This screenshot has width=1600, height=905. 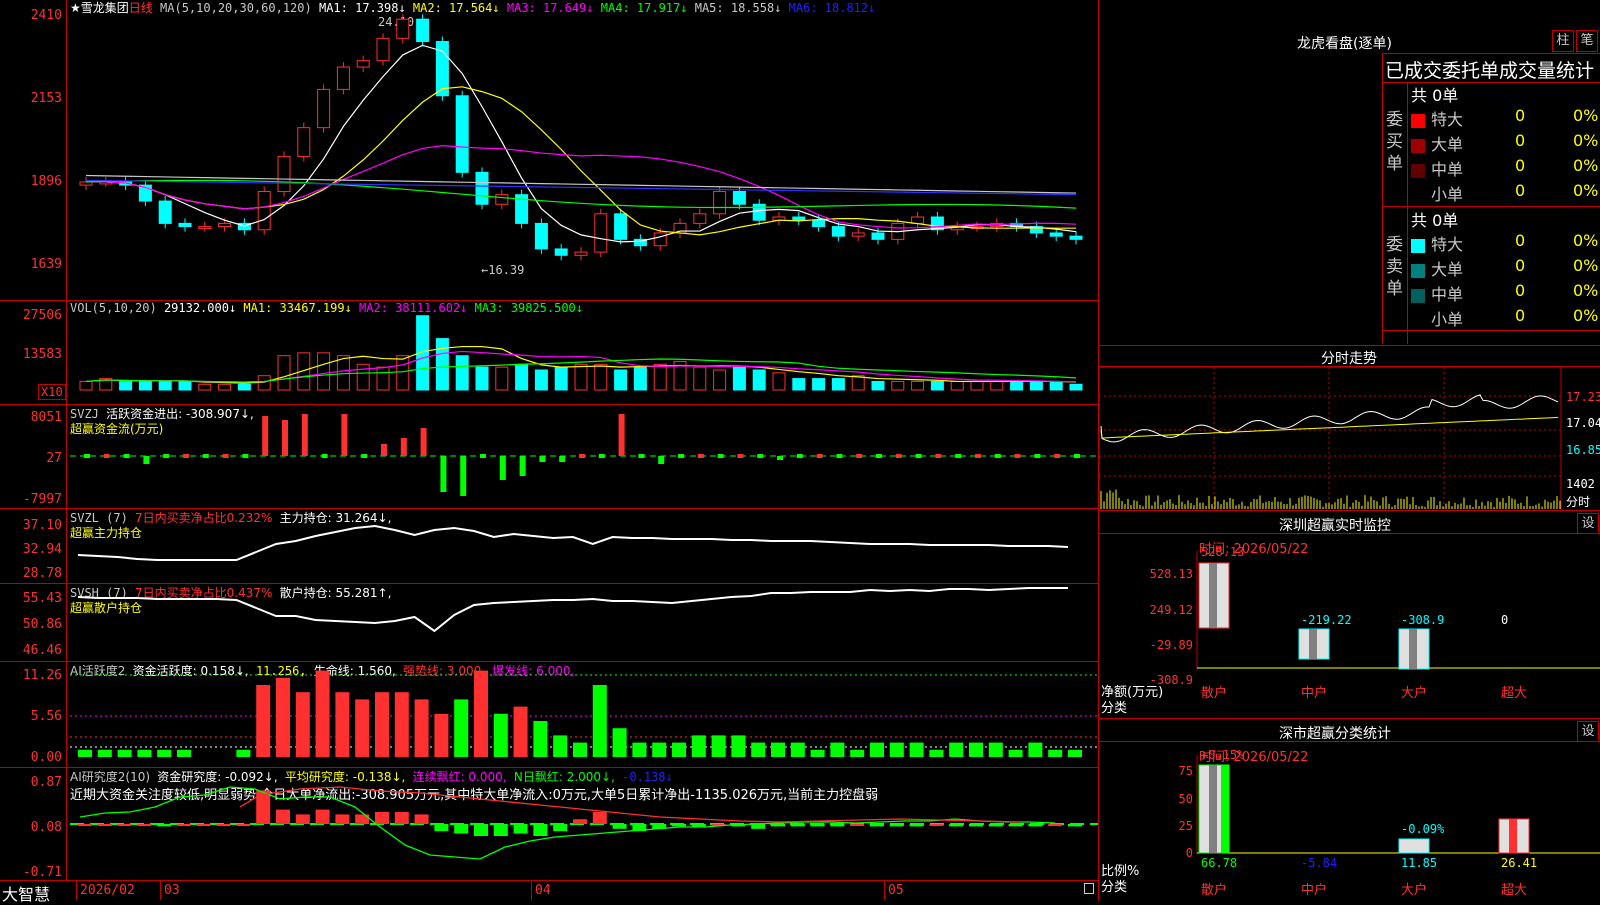 I want to click on category-label: 大户, so click(x=1414, y=890).